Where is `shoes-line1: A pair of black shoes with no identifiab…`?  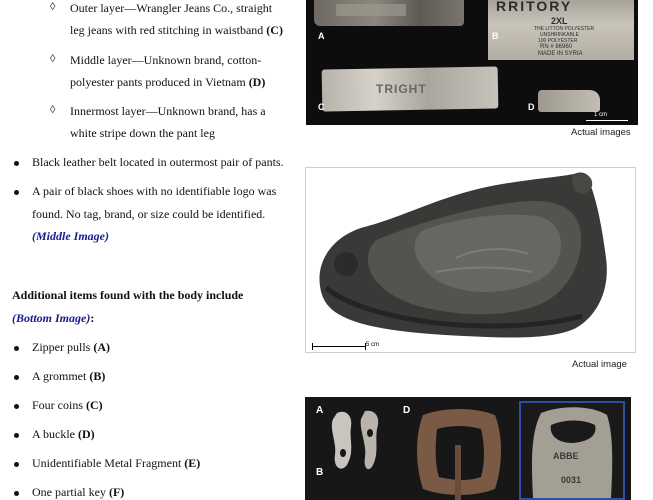
shoes-line1: A pair of black shoes with no identifiab… is located at coordinates (154, 191).